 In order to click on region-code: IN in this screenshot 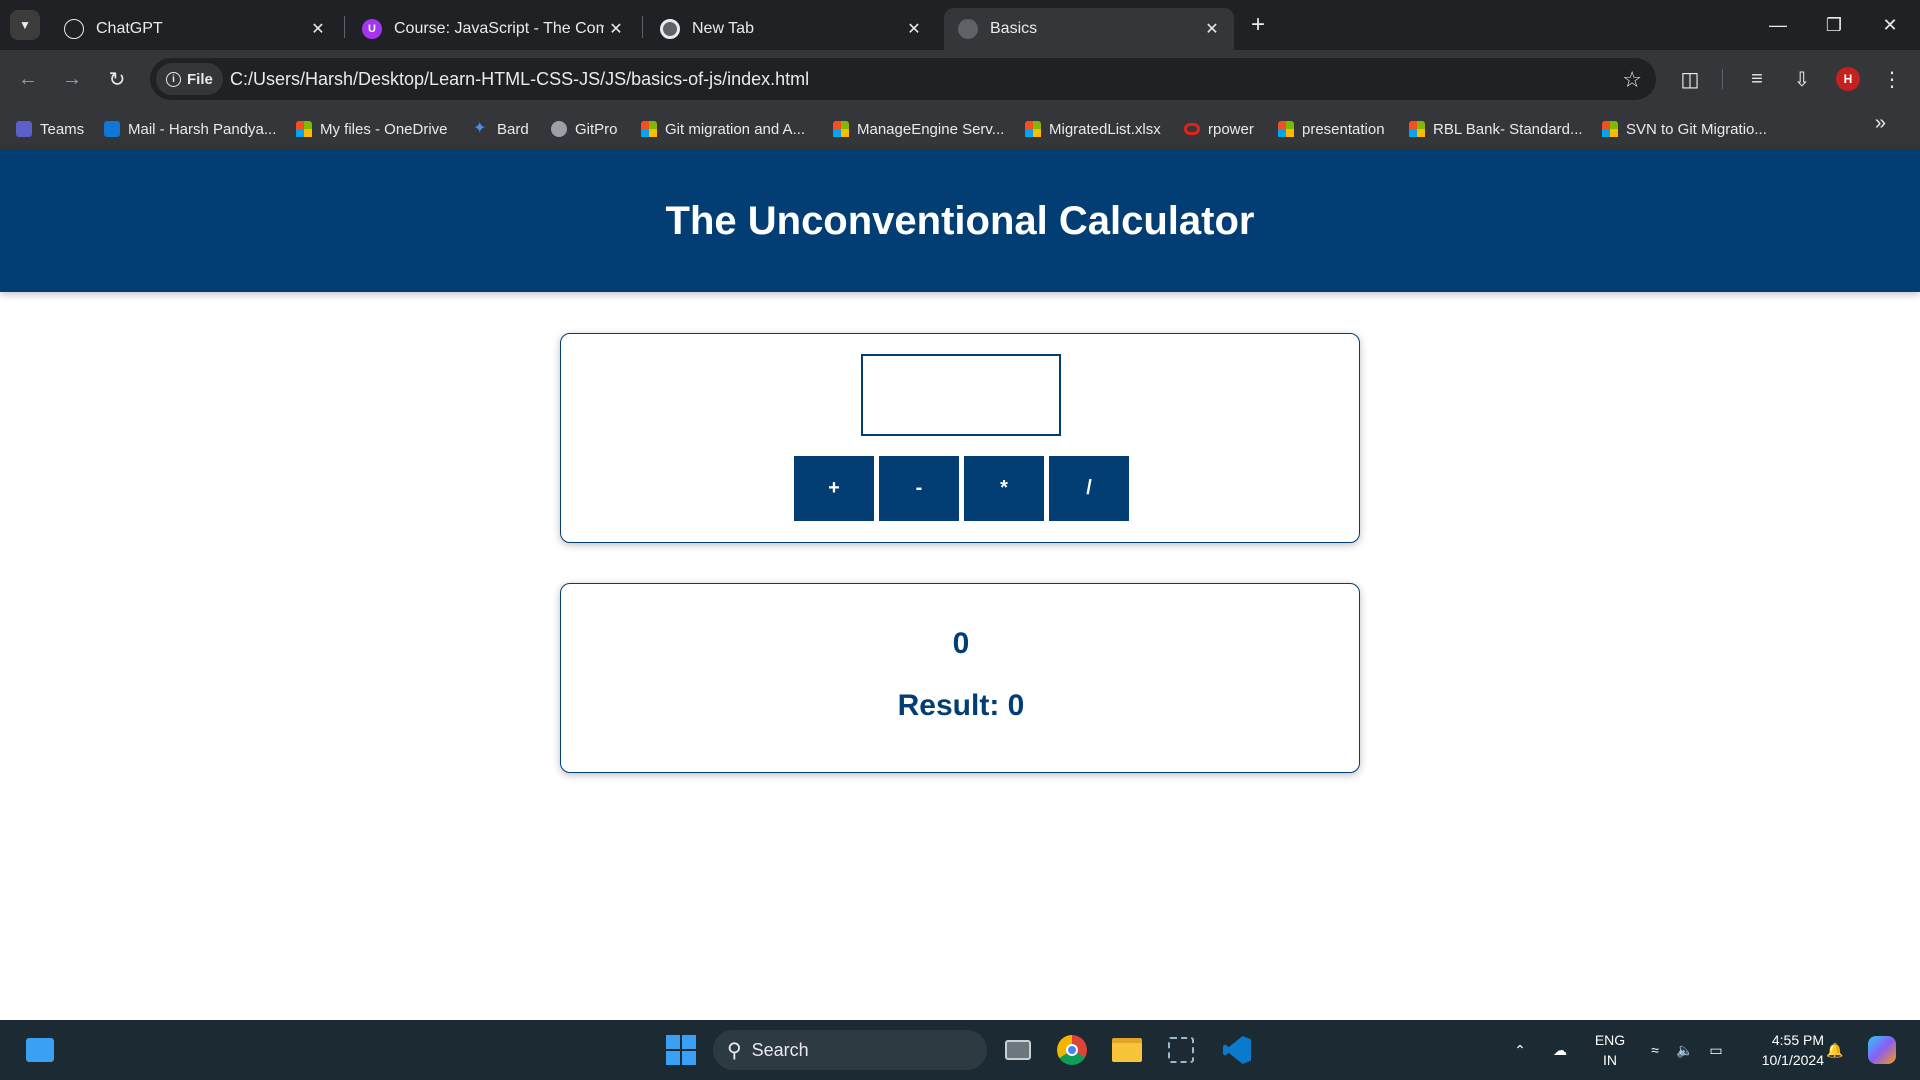, I will do `click(1610, 1060)`.